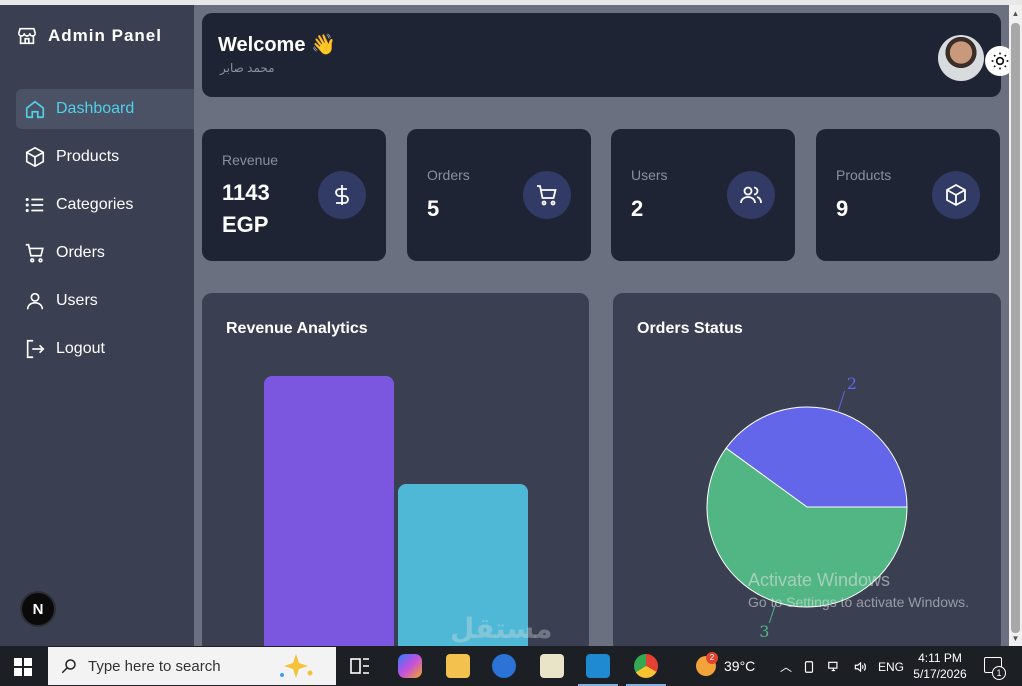 The height and width of the screenshot is (686, 1022). Describe the element at coordinates (703, 195) in the screenshot. I see `stat-card-users: Users 2` at that location.